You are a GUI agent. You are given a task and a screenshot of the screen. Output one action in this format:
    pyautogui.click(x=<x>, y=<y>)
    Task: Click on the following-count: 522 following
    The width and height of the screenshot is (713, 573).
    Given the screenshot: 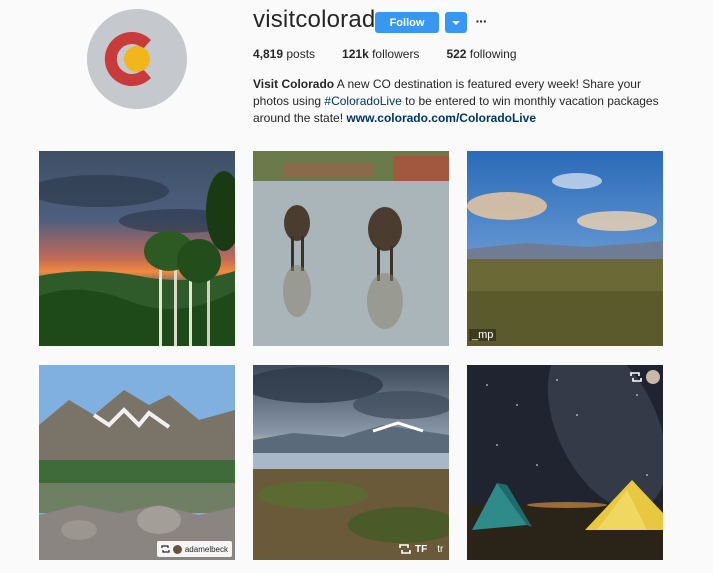 What is the action you would take?
    pyautogui.click(x=481, y=54)
    